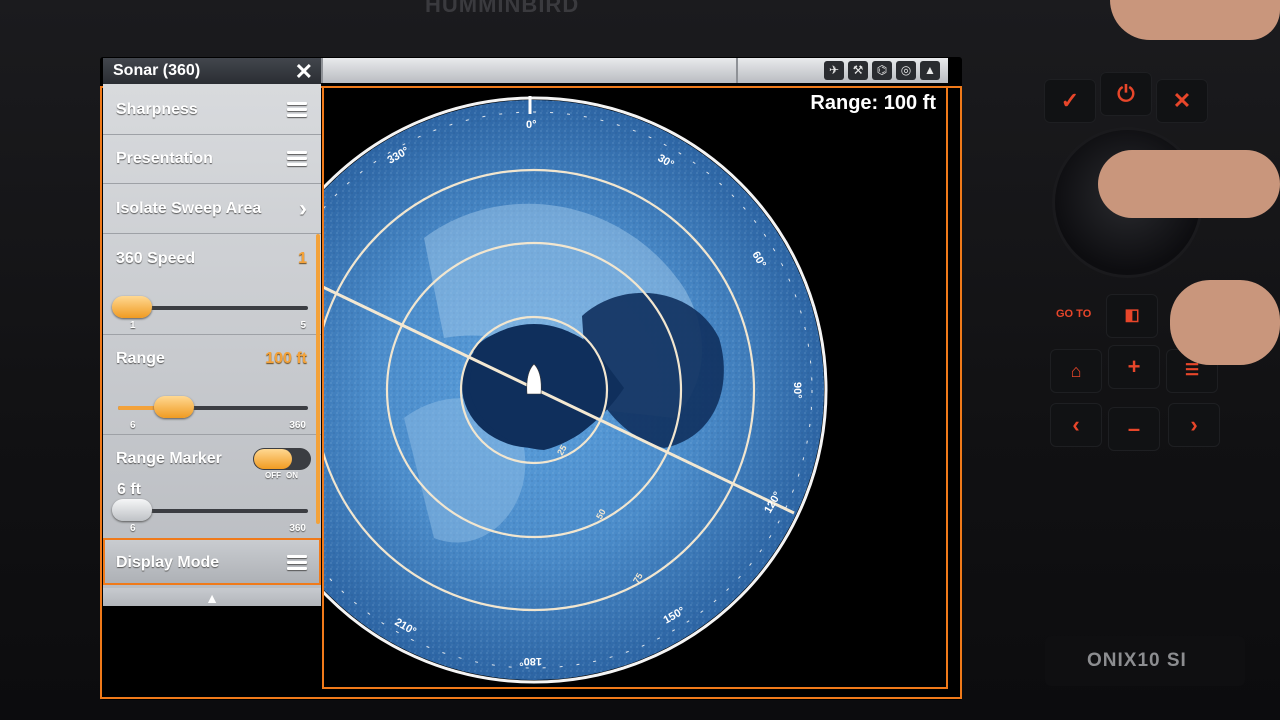 Image resolution: width=1280 pixels, height=720 pixels. What do you see at coordinates (1076, 371) in the screenshot?
I see `home-button: ⌂` at bounding box center [1076, 371].